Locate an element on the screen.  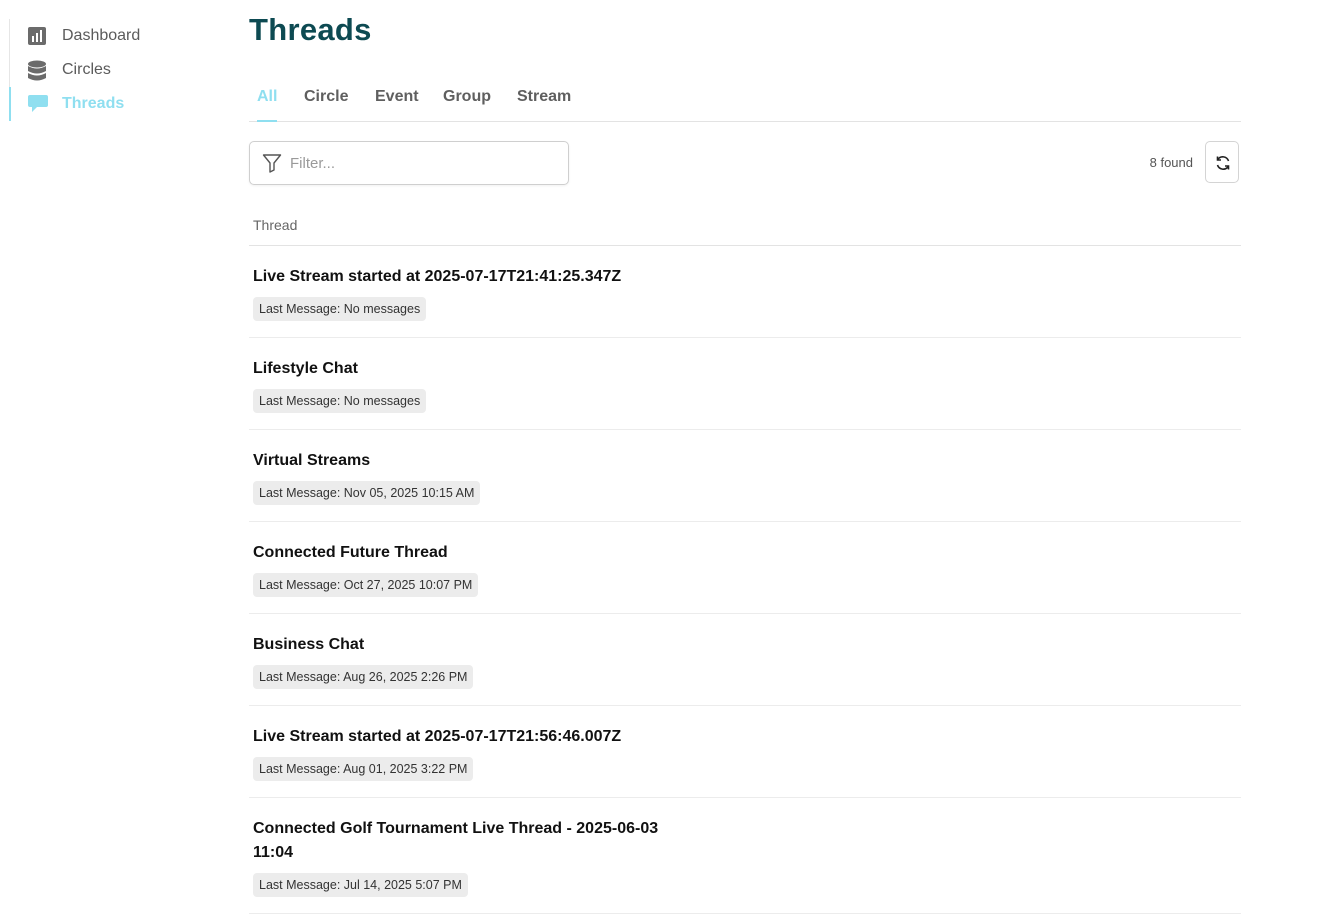
thread-title: Virtual Streams is located at coordinates (312, 460).